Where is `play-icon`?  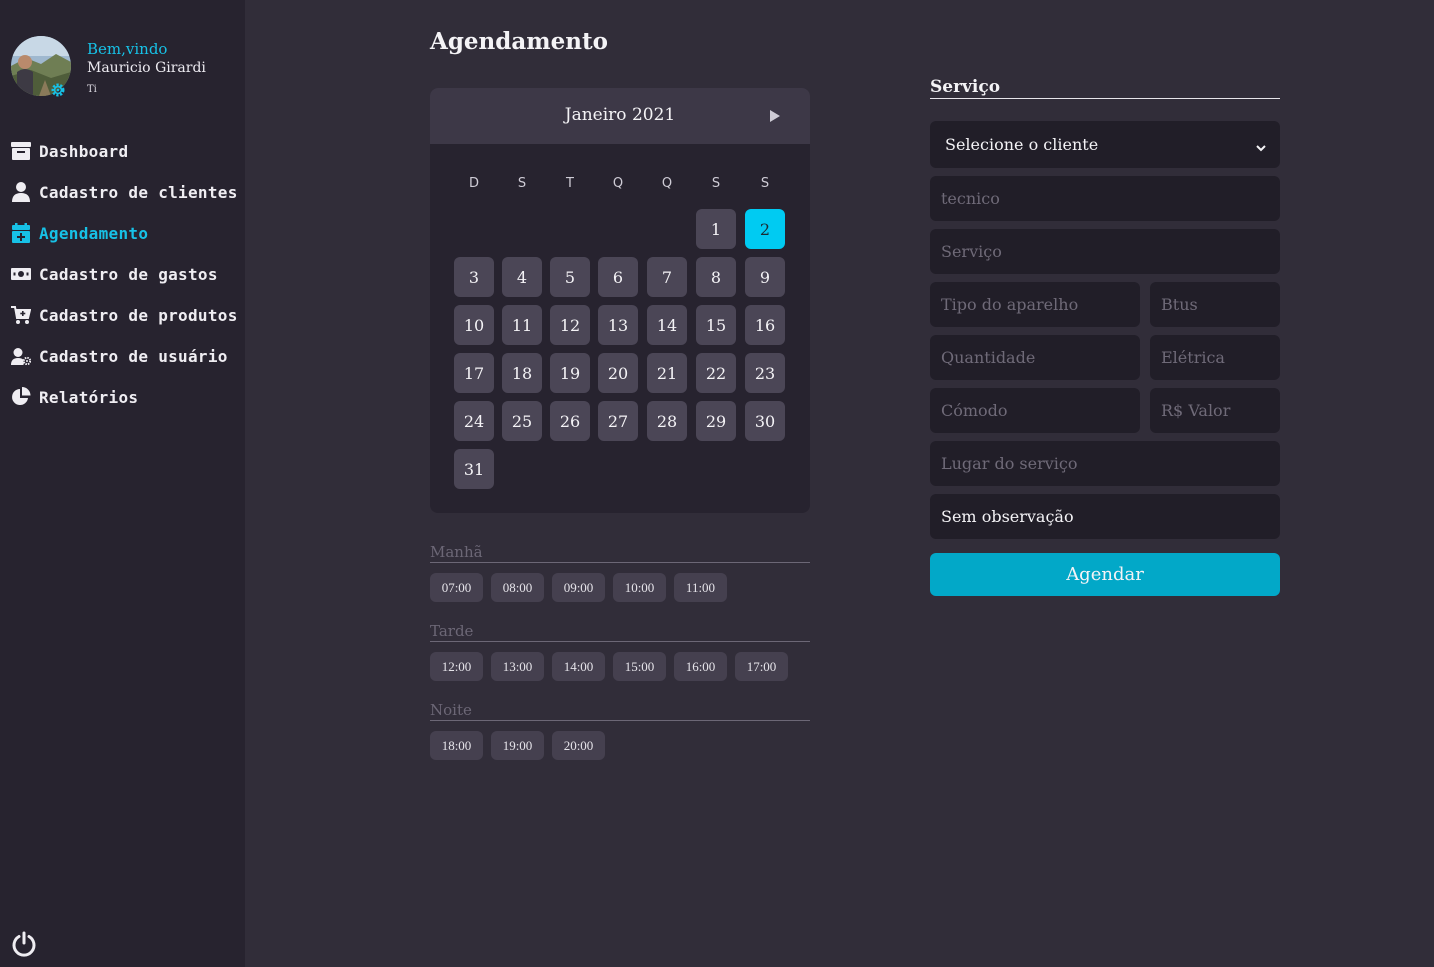
play-icon is located at coordinates (775, 116).